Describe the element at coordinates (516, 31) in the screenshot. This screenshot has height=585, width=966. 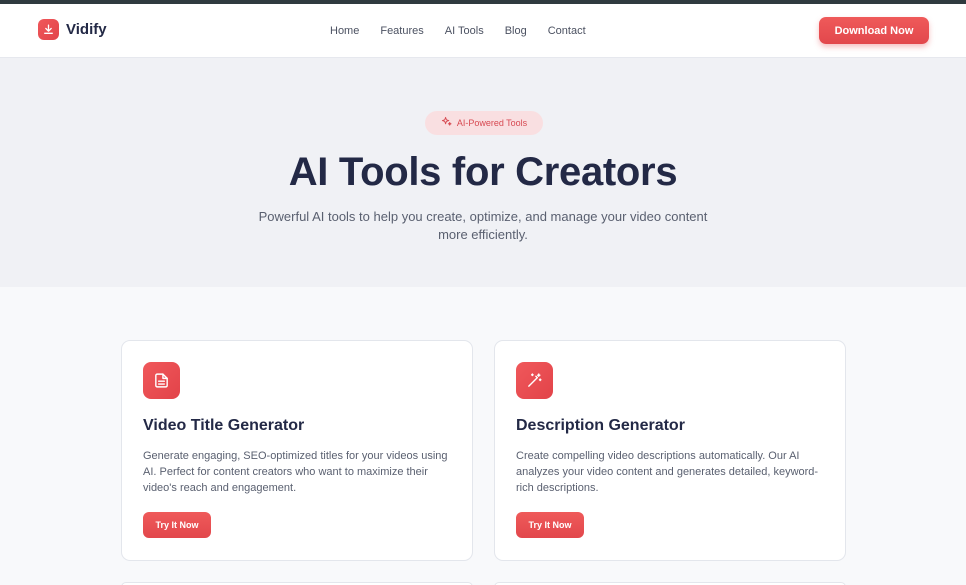
I see `nav-link-blog: Blog` at that location.